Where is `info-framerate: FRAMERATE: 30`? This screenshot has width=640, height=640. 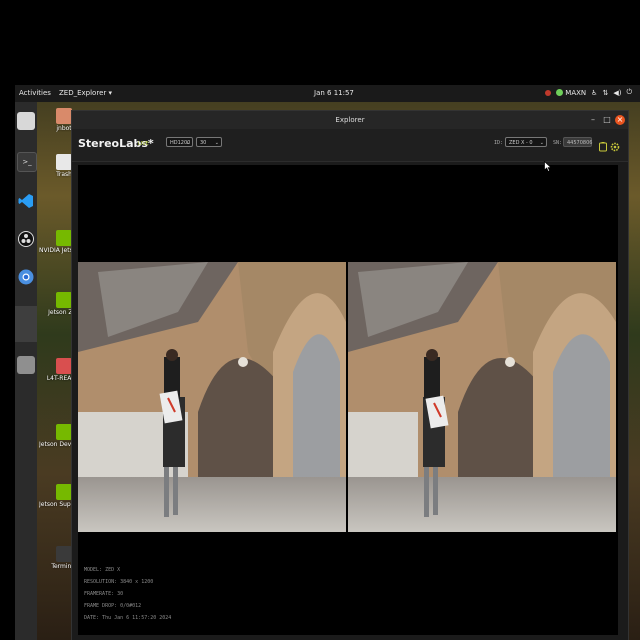
info-framerate: FRAMERATE: 30 is located at coordinates (104, 594).